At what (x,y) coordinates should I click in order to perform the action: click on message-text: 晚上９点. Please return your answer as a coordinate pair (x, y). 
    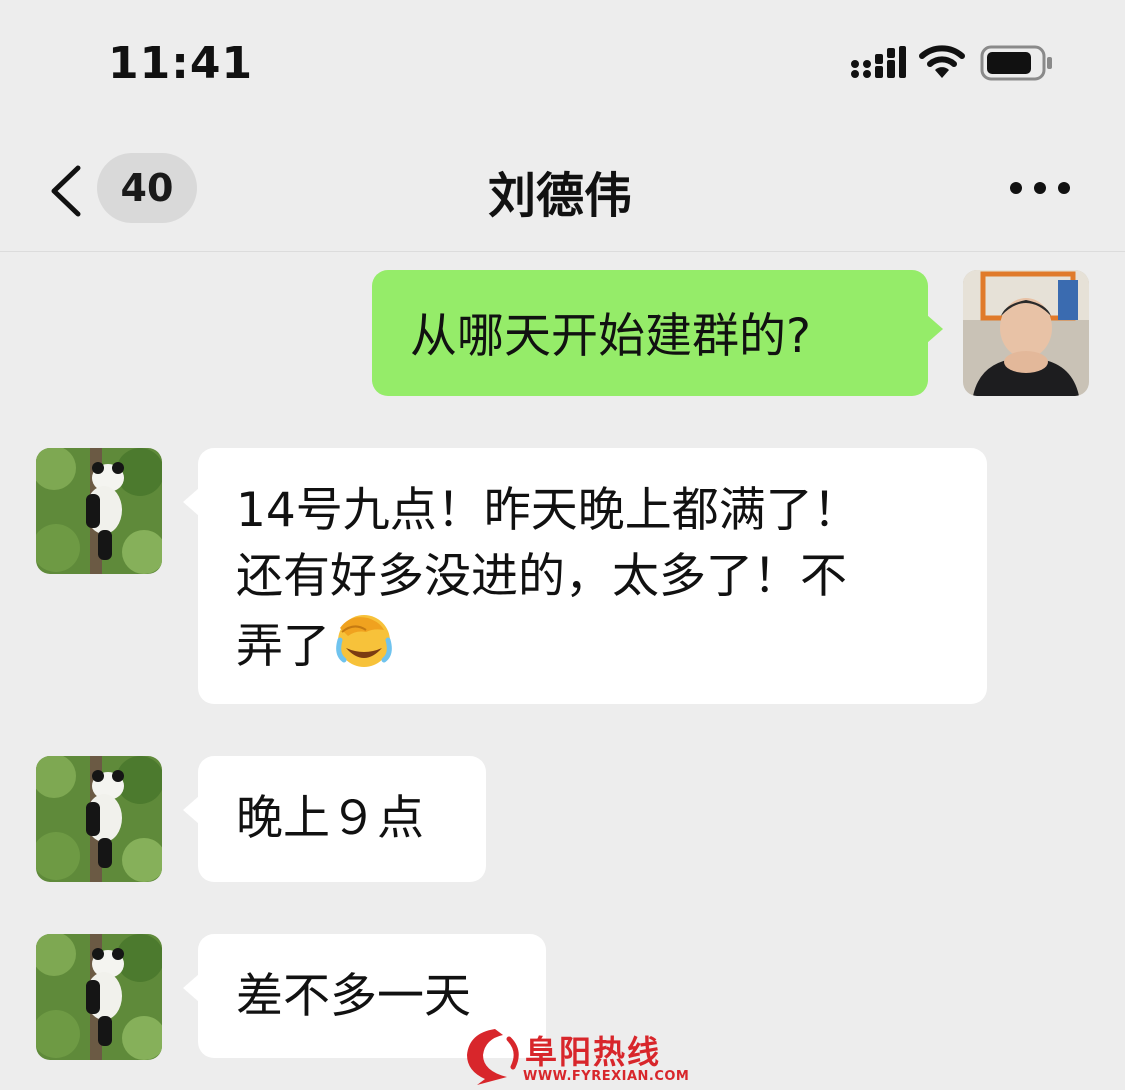
    Looking at the image, I should click on (330, 818).